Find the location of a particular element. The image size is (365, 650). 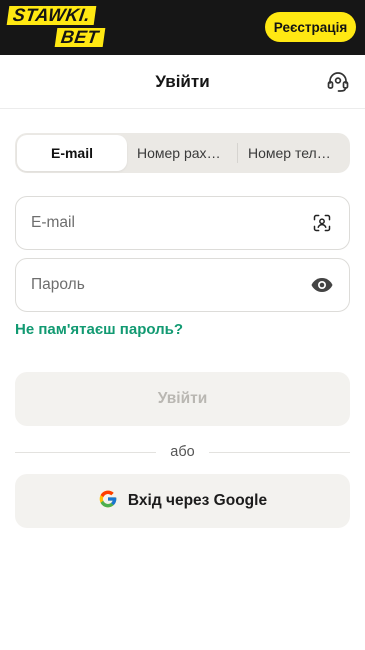

divider-label: або is located at coordinates (182, 452).